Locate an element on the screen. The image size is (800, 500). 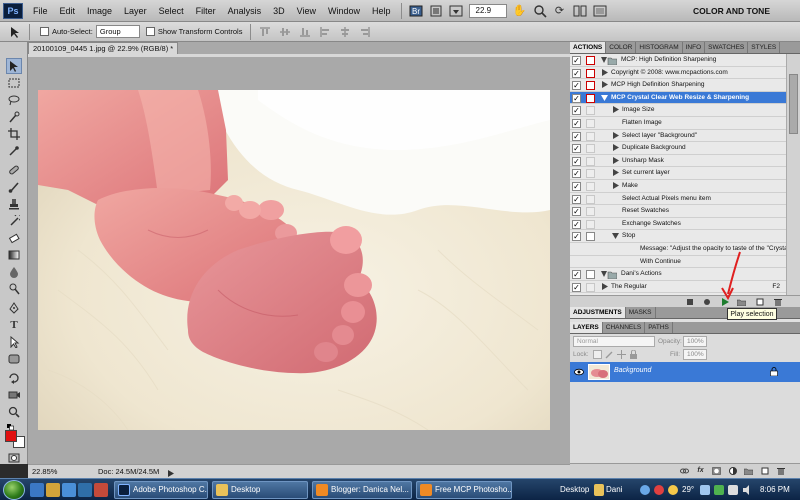
add-mask-icon is located at coordinates (716, 471).